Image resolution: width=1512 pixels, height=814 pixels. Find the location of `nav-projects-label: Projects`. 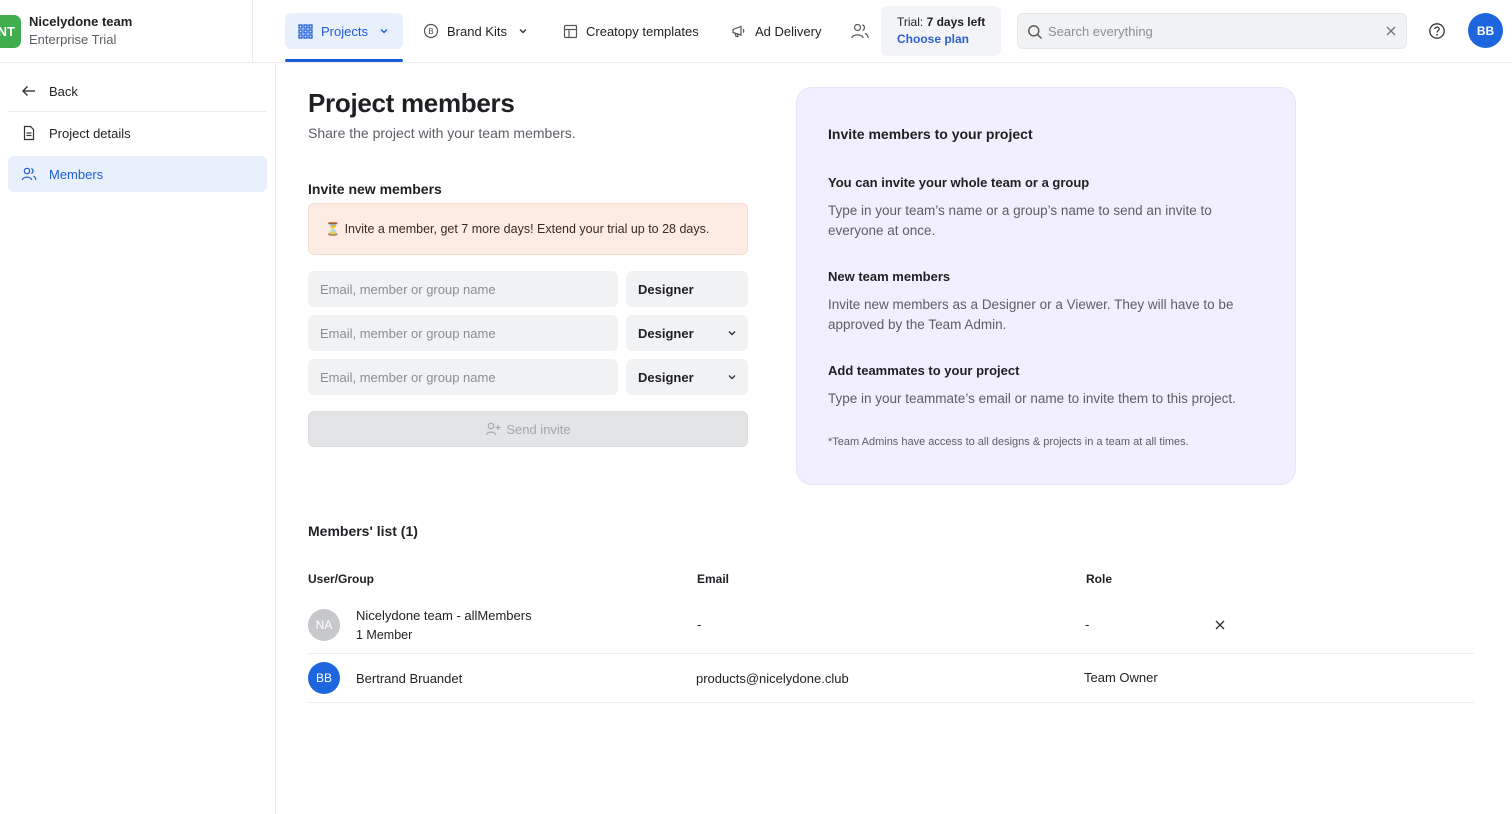

nav-projects-label: Projects is located at coordinates (344, 31).